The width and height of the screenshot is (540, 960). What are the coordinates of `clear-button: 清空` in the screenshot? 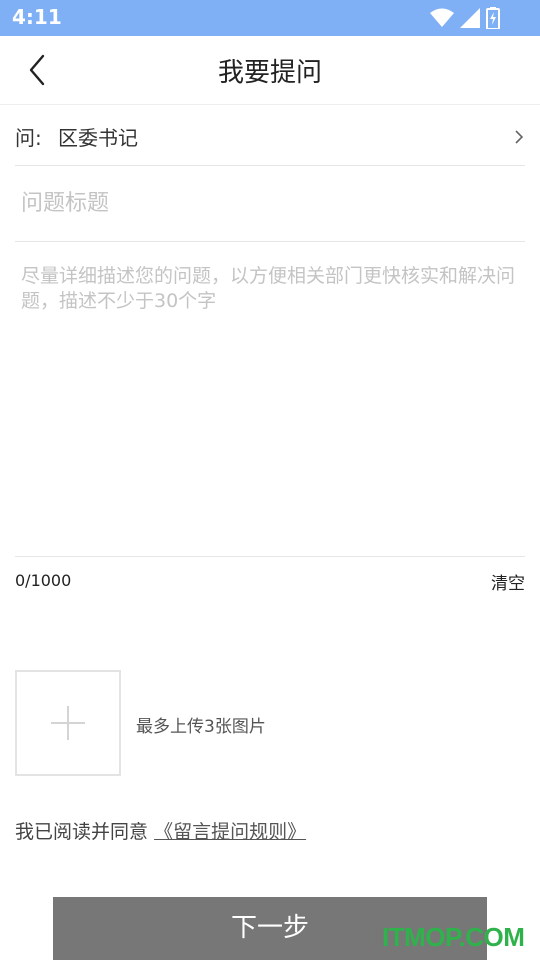 It's located at (508, 581).